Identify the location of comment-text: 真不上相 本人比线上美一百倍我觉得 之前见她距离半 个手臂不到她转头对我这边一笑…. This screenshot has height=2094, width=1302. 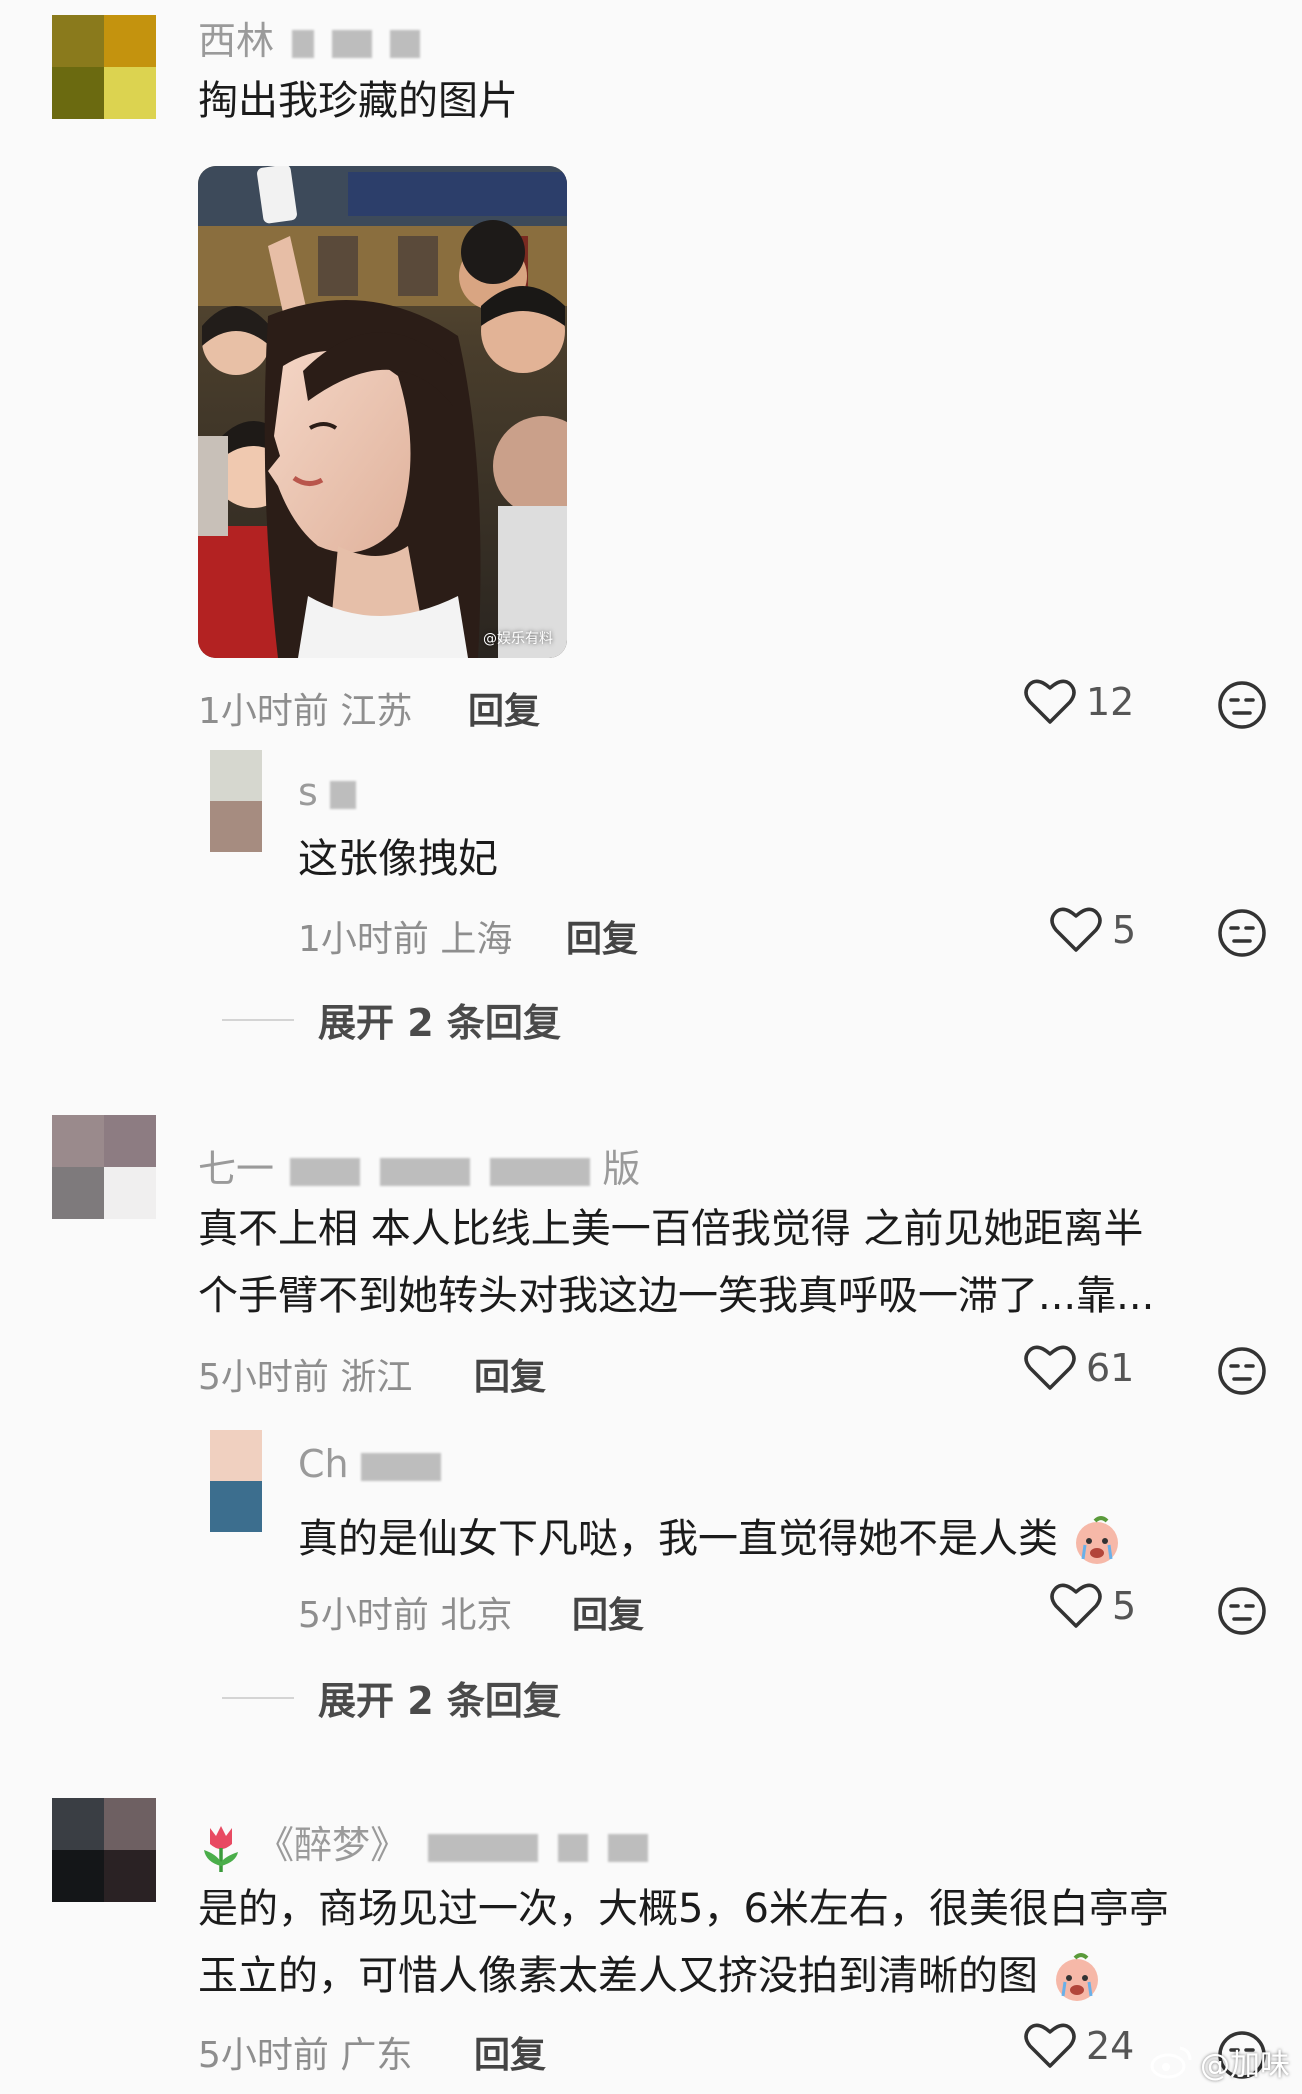
(676, 1262).